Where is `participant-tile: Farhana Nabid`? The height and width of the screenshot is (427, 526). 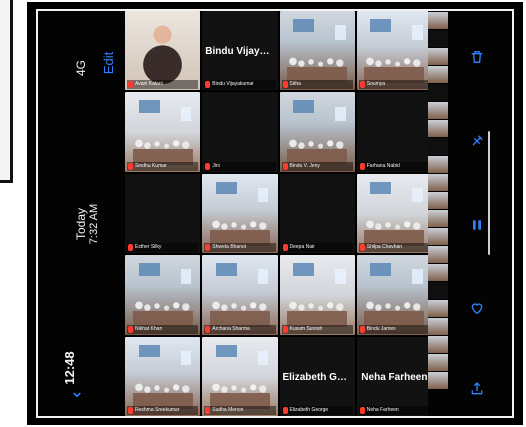 participant-tile: Farhana Nabid is located at coordinates (394, 132).